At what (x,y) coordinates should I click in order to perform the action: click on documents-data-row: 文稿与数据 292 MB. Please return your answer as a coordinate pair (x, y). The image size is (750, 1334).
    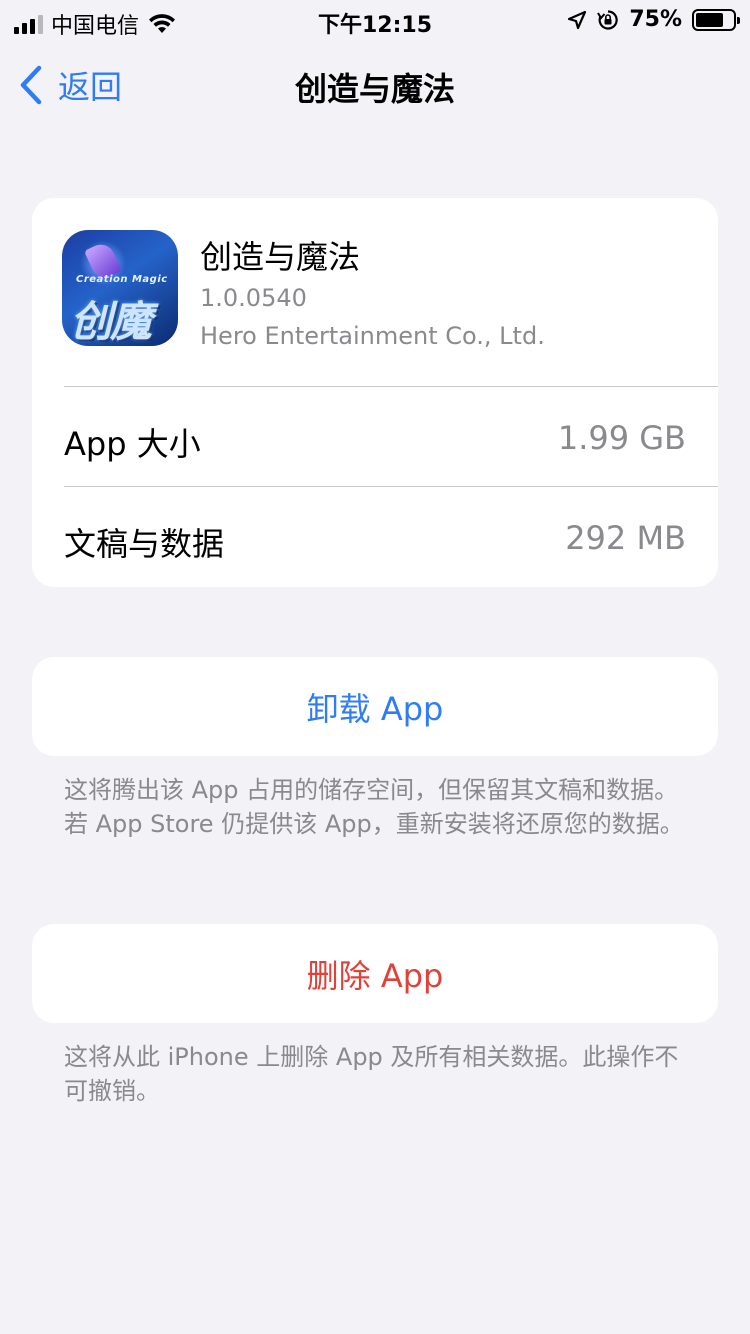
    Looking at the image, I should click on (391, 536).